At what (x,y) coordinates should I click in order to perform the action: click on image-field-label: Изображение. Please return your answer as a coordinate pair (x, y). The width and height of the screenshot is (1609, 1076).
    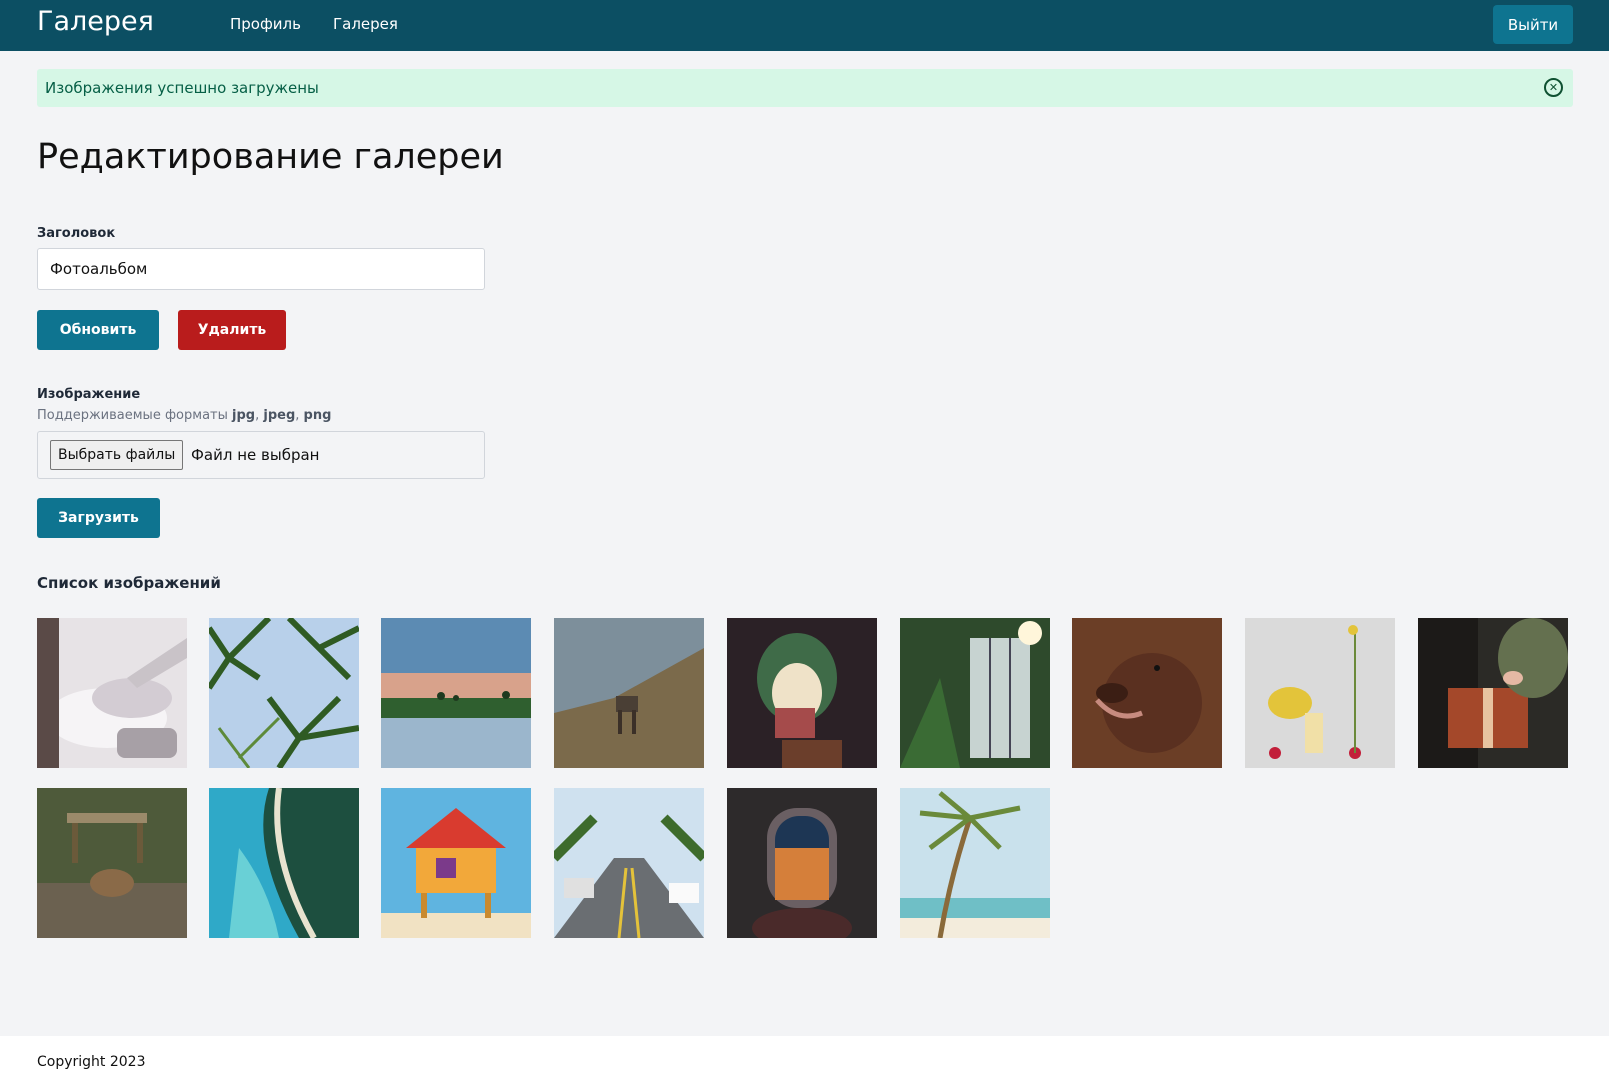
    Looking at the image, I should click on (89, 394).